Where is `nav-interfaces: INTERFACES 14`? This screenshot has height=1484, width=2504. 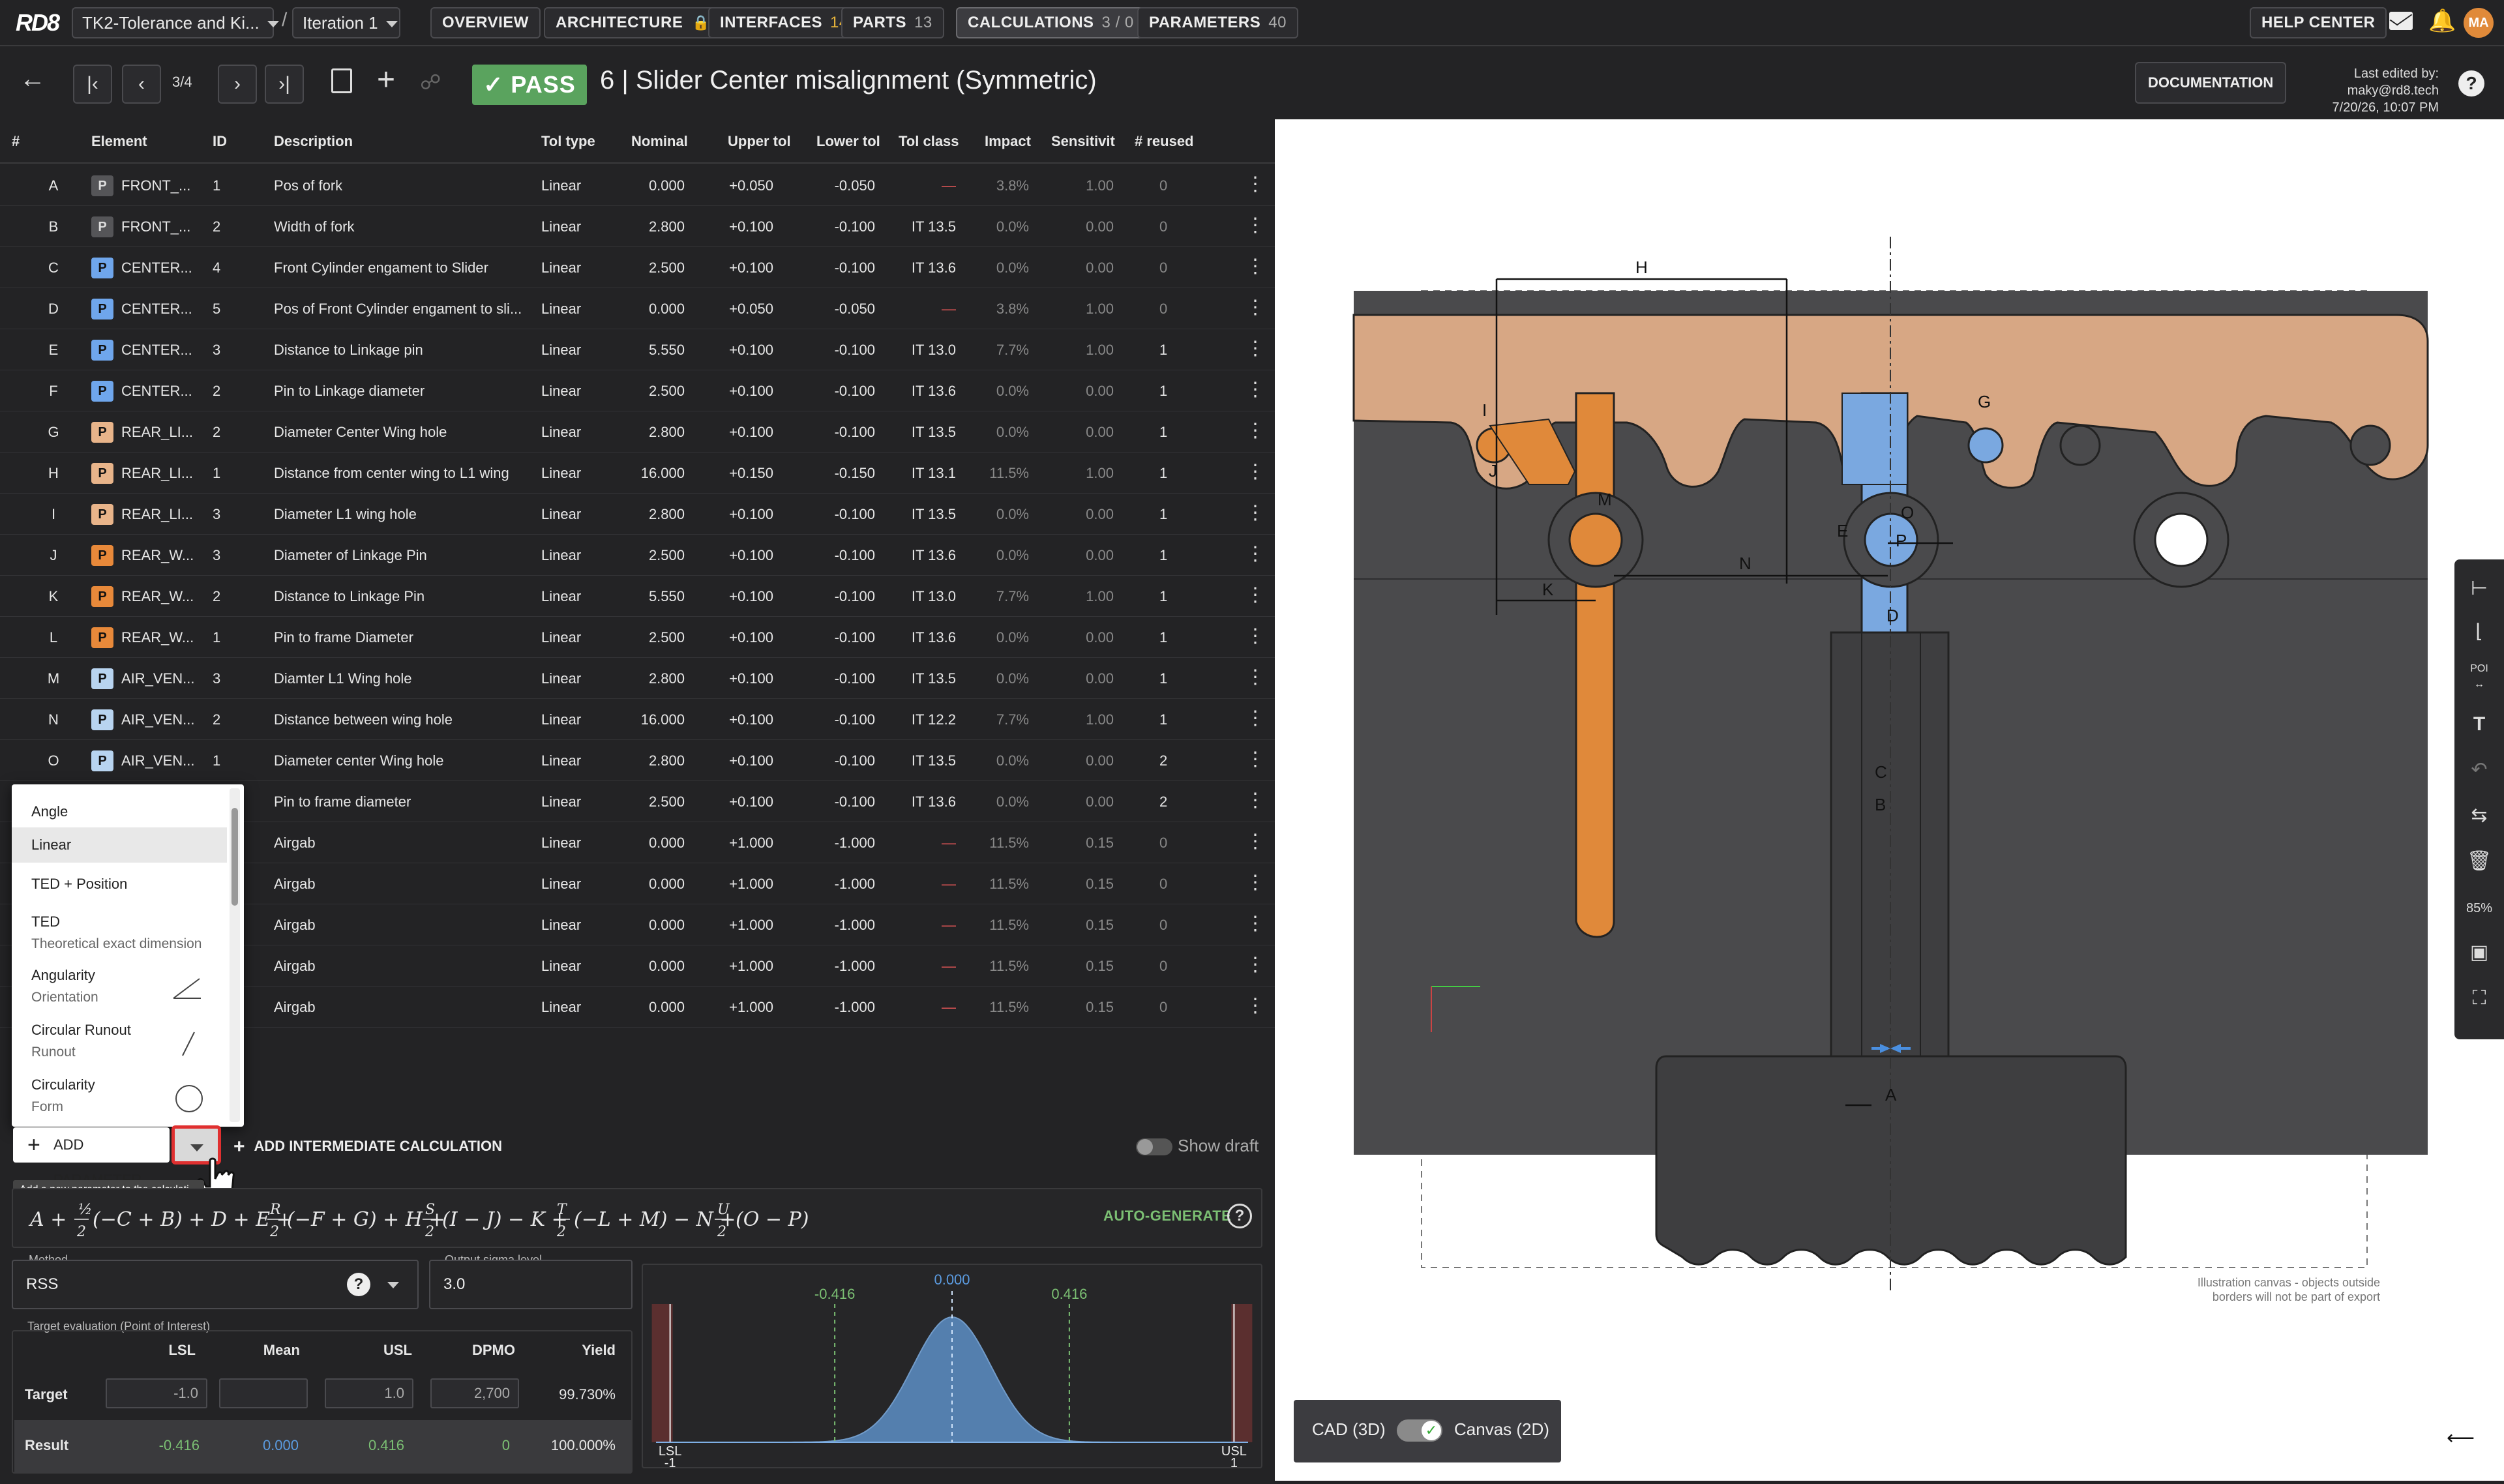
nav-interfaces: INTERFACES 14 is located at coordinates (784, 22).